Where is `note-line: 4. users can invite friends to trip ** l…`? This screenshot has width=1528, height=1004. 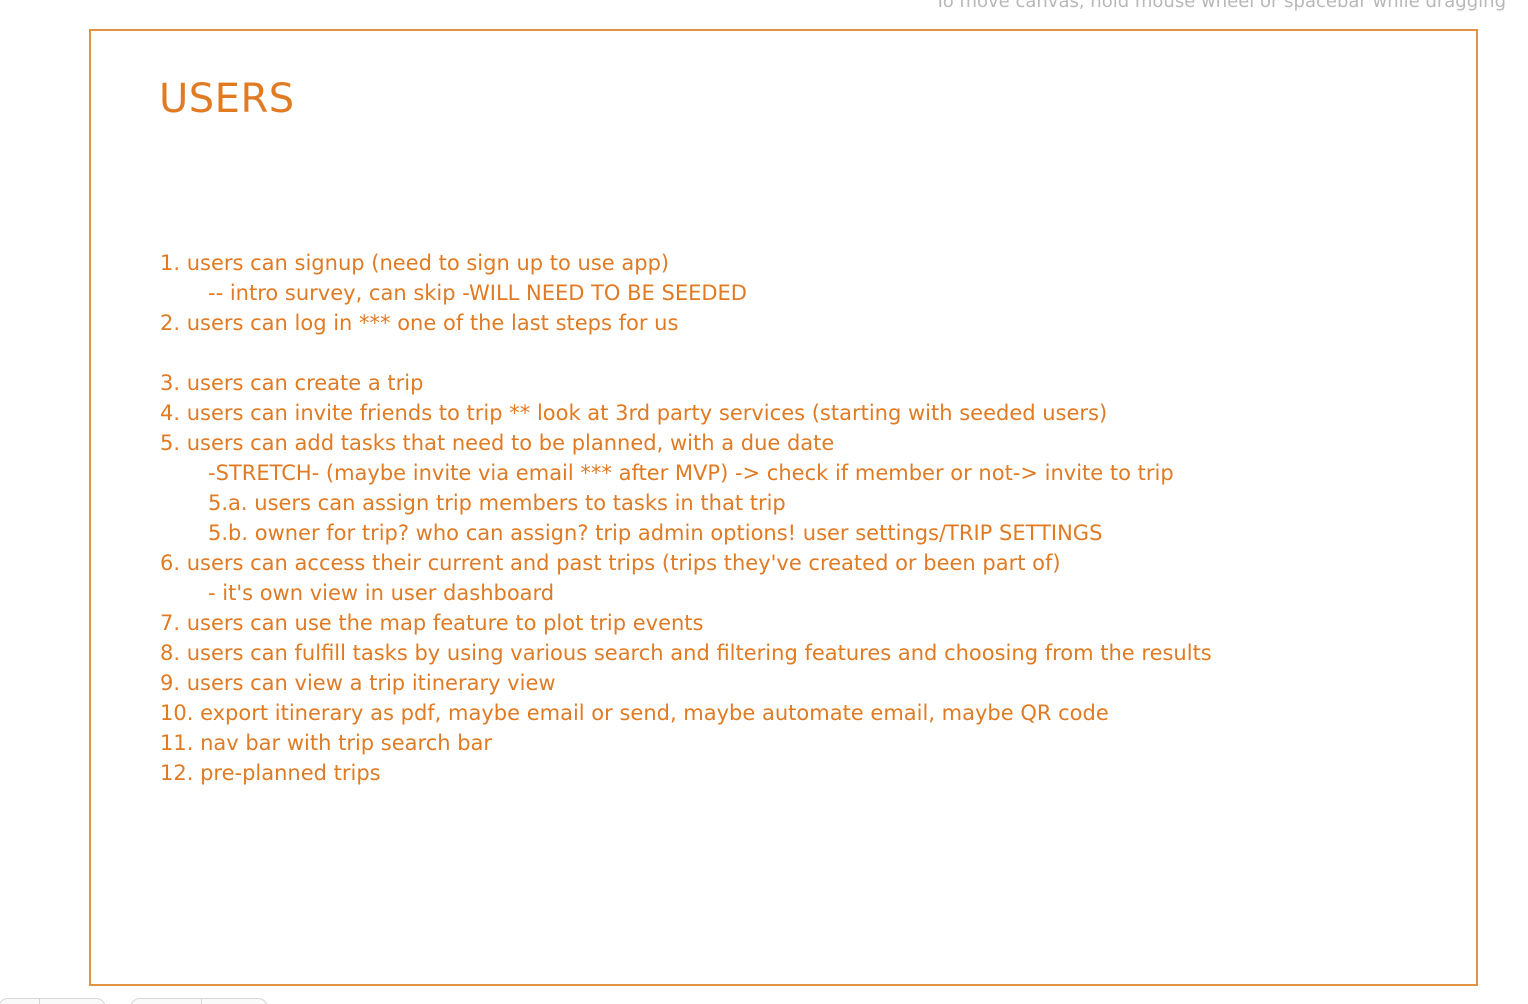 note-line: 4. users can invite friends to trip ** l… is located at coordinates (634, 413).